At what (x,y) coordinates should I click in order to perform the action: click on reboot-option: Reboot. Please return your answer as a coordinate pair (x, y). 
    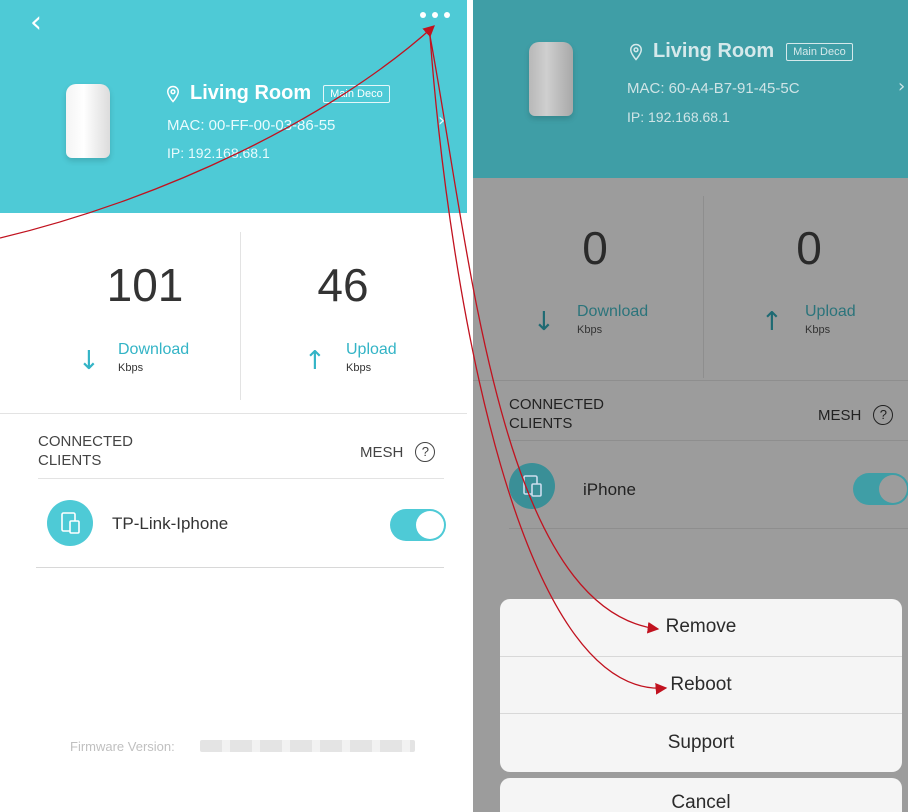
    Looking at the image, I should click on (701, 685).